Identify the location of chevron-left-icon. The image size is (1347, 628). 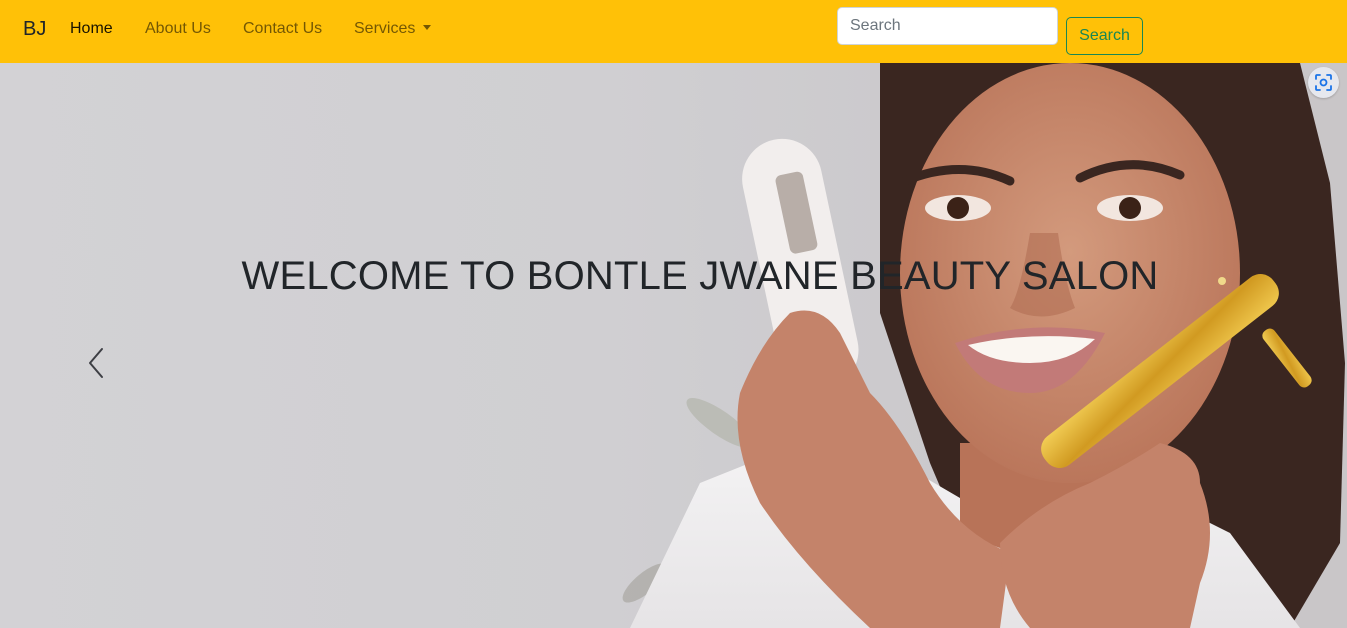
(96, 363).